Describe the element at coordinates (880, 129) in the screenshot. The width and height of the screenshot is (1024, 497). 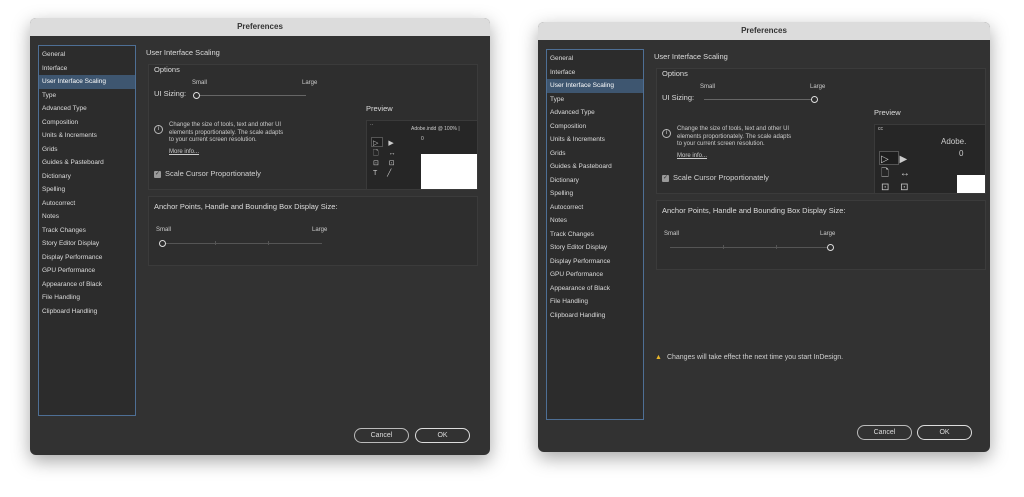
I see `preview-panel-top: cc` at that location.